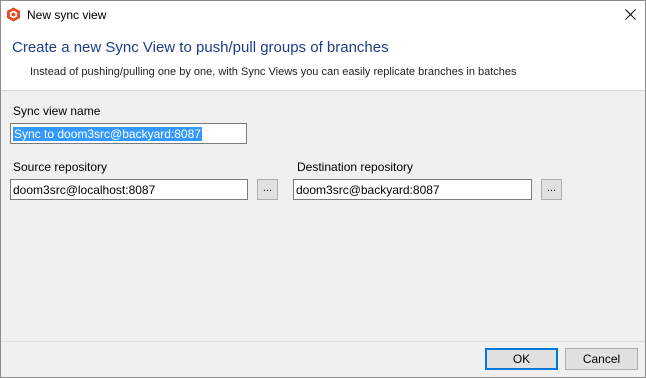  Describe the element at coordinates (323, 359) in the screenshot. I see `dialog-footer: OK Cancel` at that location.